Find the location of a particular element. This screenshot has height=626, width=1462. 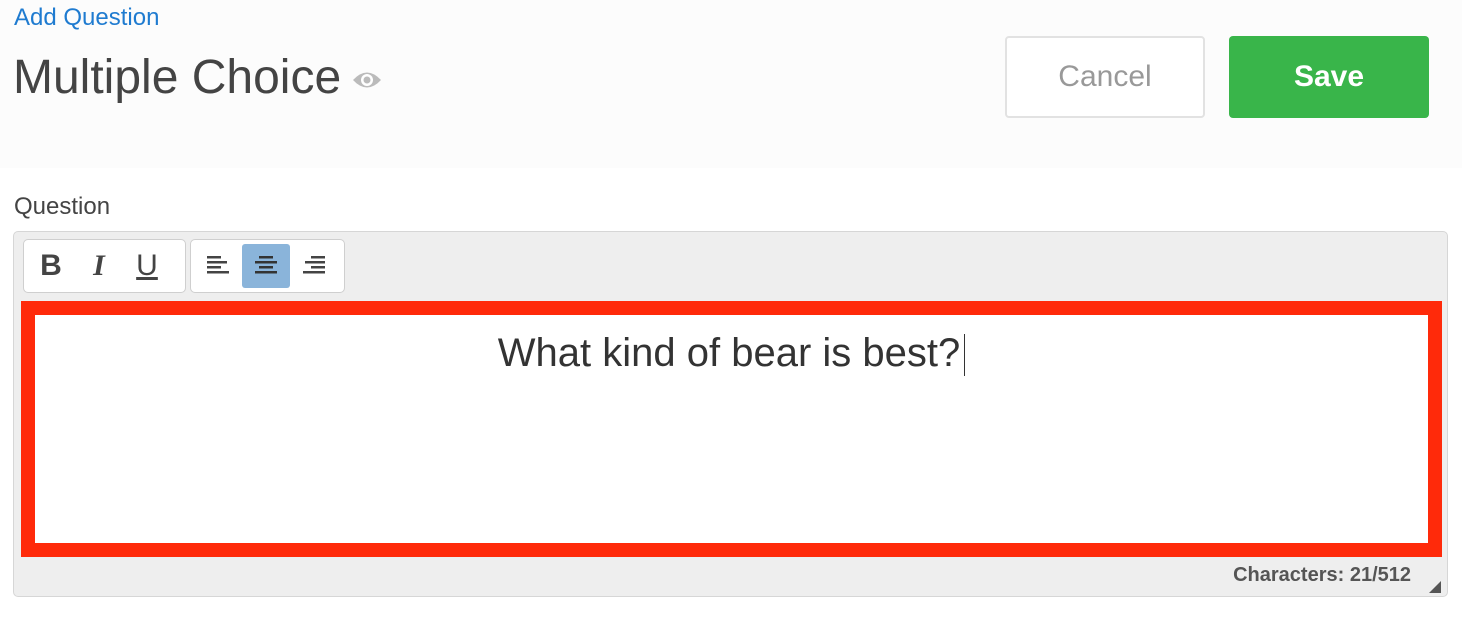

align-right-button is located at coordinates (314, 266).